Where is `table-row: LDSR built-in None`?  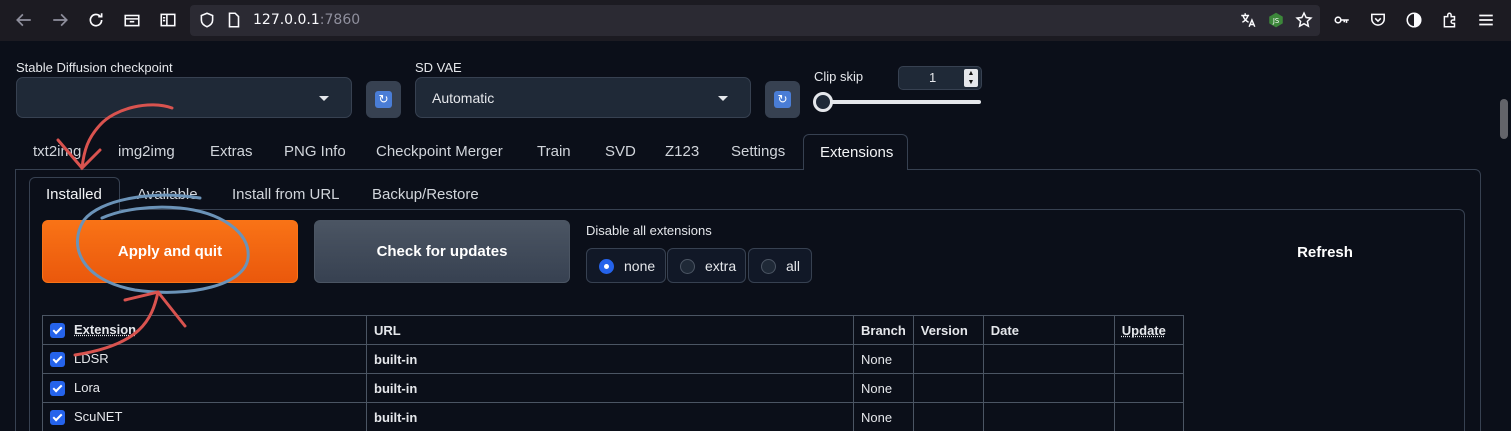
table-row: LDSR built-in None is located at coordinates (613, 359).